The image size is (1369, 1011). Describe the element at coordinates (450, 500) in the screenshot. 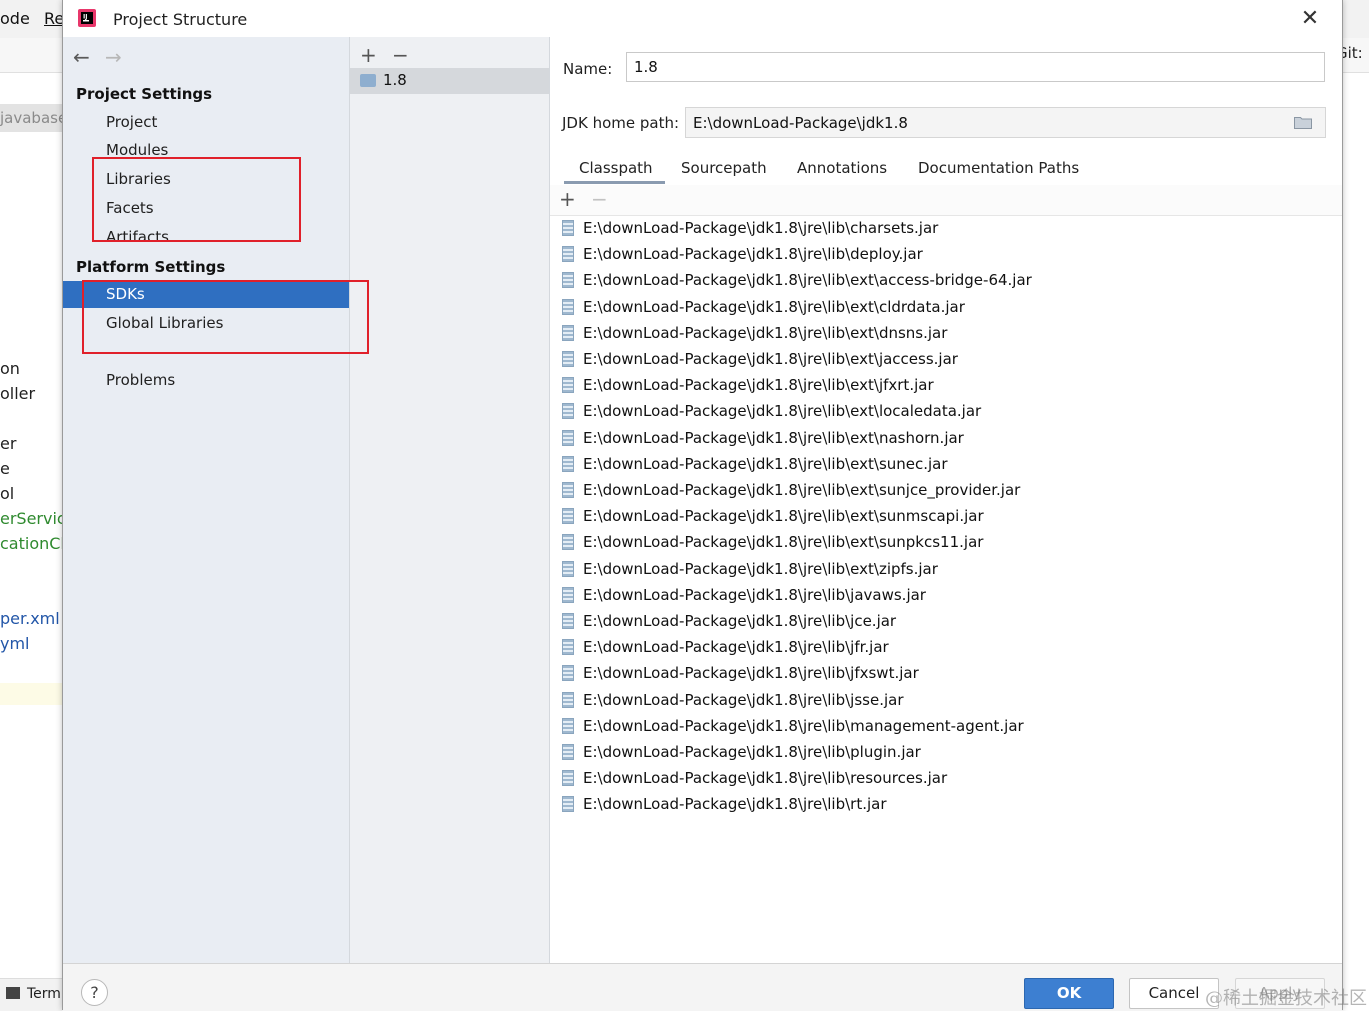

I see `sdk-list-panel: + − 1.8` at that location.